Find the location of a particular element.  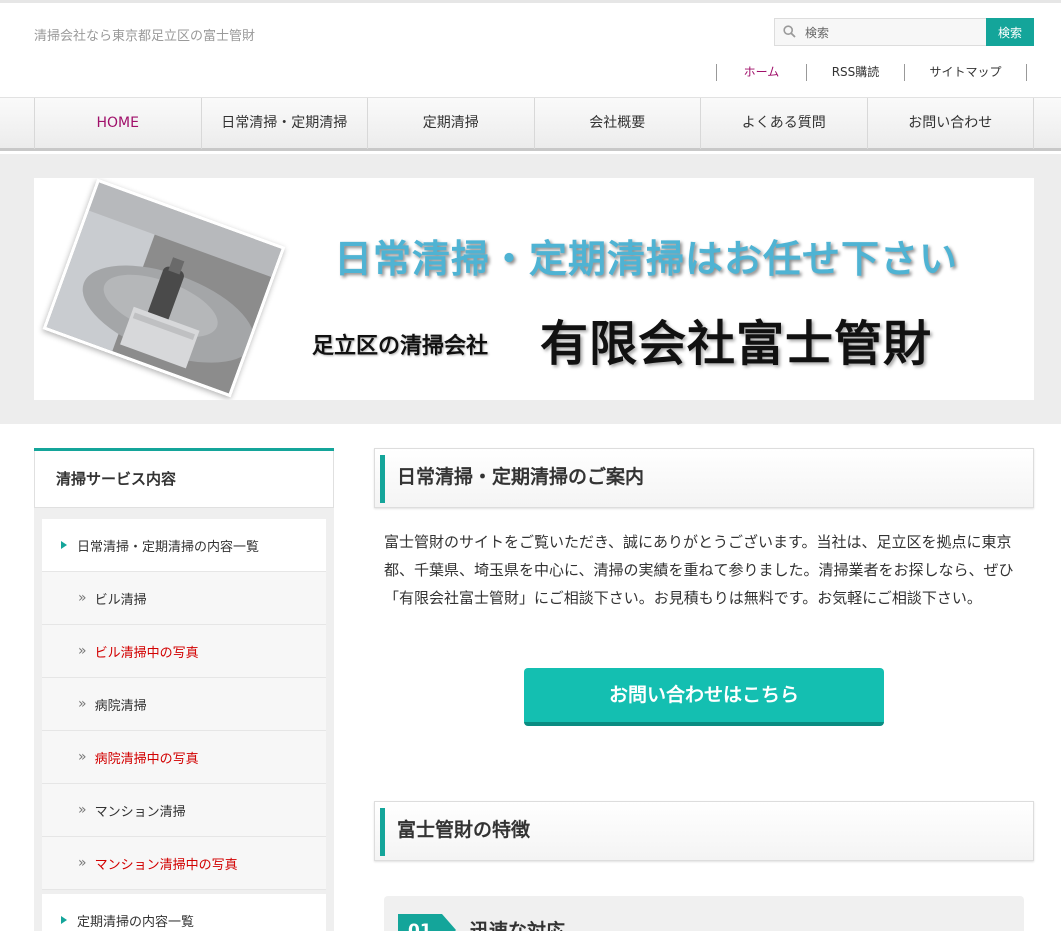

sidebar-item-label: 病院清掃中の写真 is located at coordinates (146, 759).